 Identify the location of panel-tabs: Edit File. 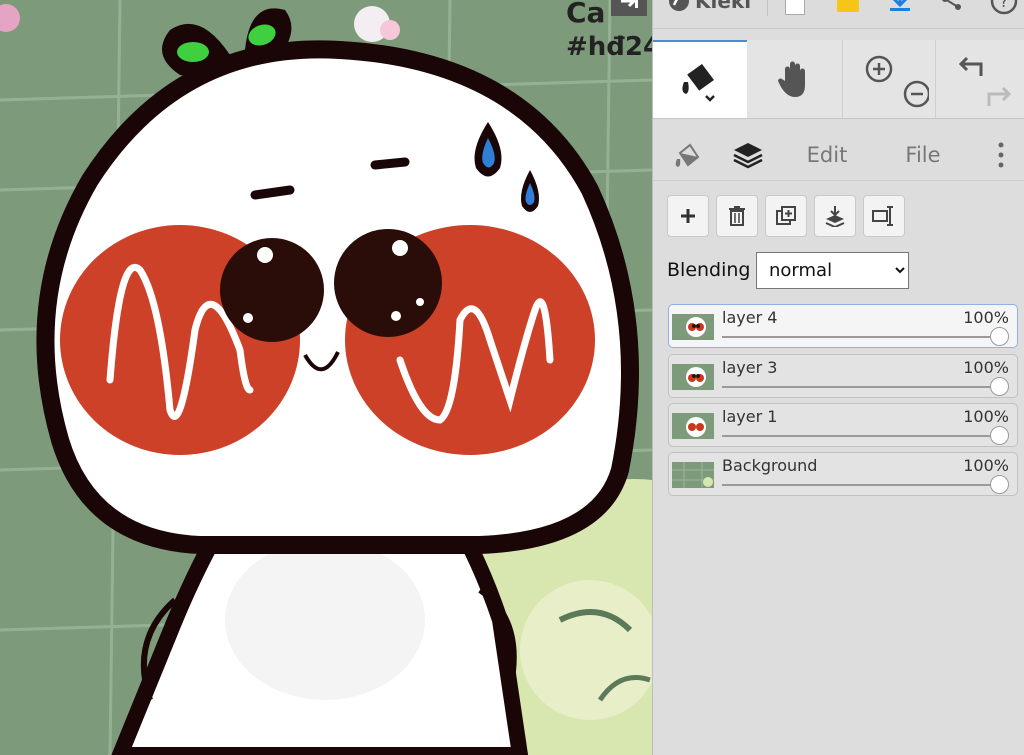
(838, 155).